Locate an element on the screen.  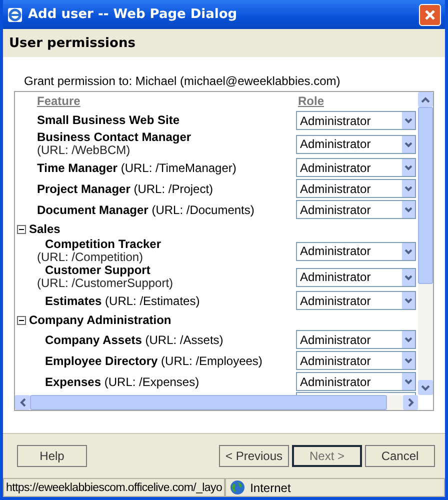
column-header: Role is located at coordinates (358, 101).